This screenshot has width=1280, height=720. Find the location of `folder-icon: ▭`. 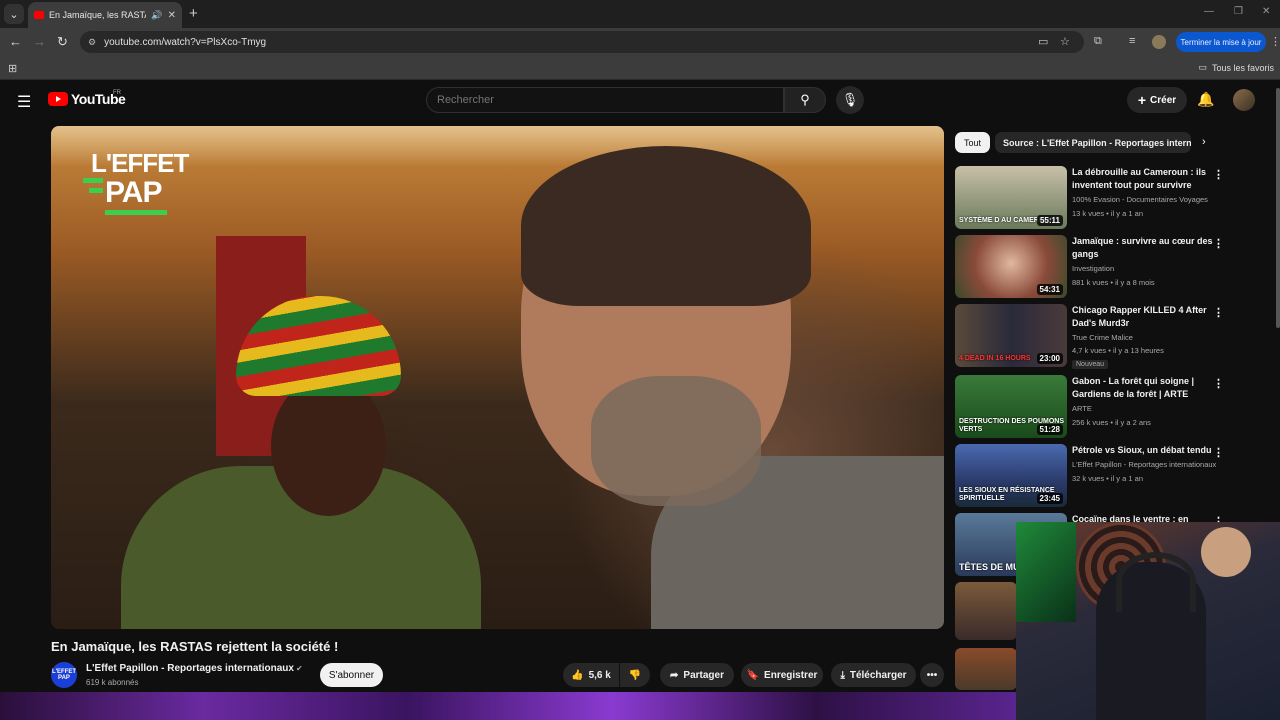

folder-icon: ▭ is located at coordinates (1202, 67).